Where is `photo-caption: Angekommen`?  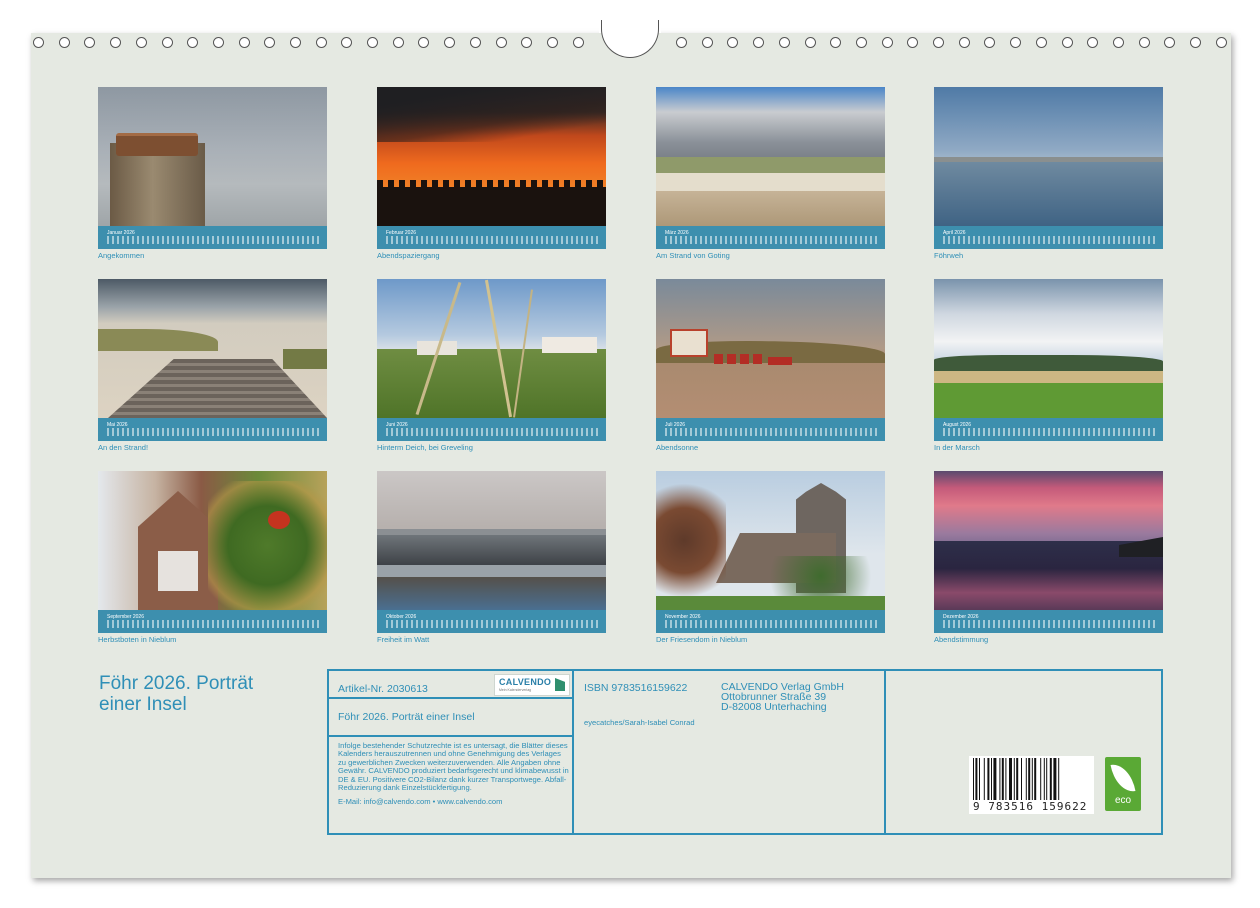 photo-caption: Angekommen is located at coordinates (121, 255).